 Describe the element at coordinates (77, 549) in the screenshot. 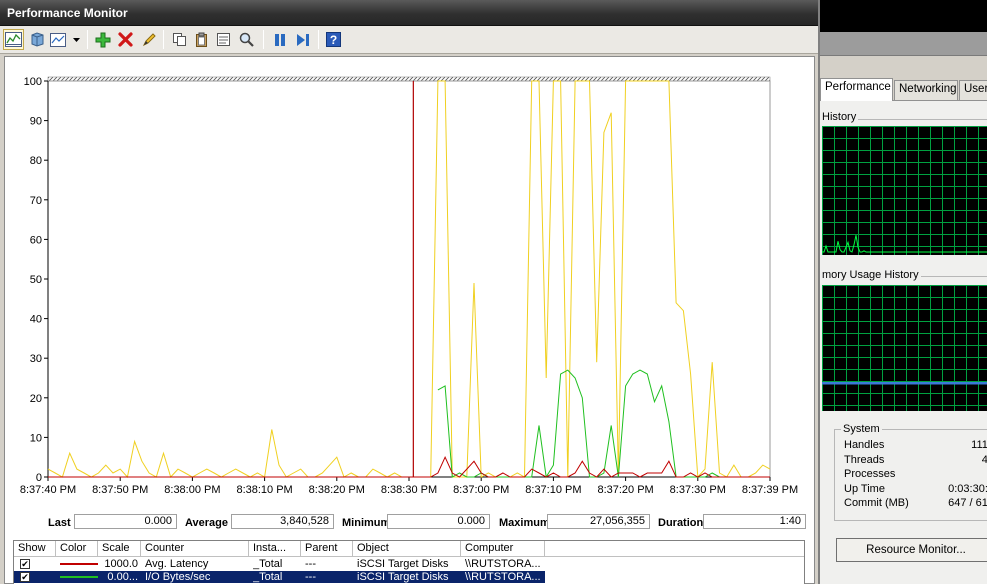

I see `column-header-color: Color` at that location.